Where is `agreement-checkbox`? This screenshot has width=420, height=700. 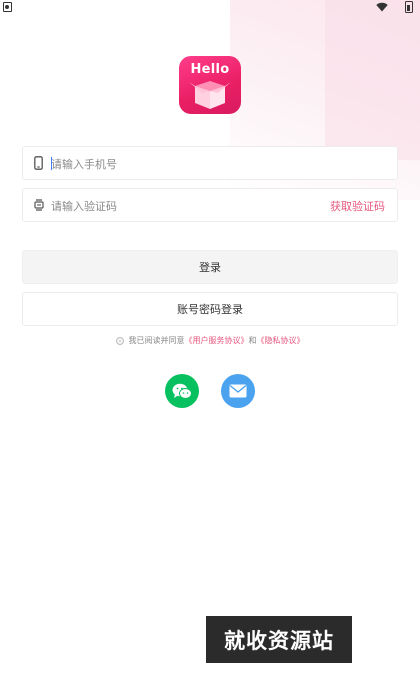
agreement-checkbox is located at coordinates (119, 340).